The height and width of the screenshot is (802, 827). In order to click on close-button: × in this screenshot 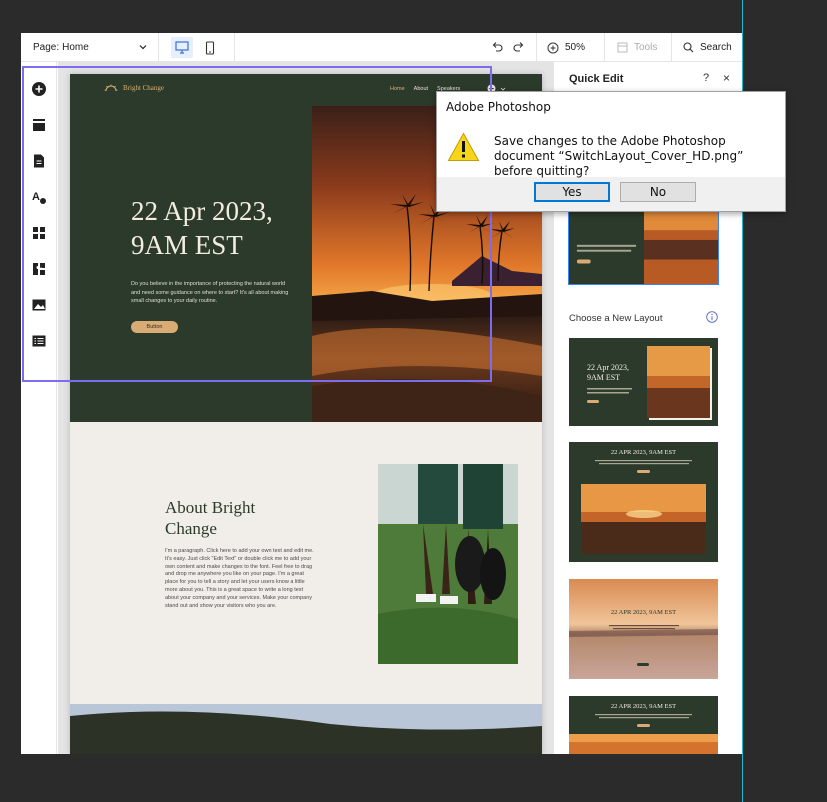, I will do `click(726, 78)`.